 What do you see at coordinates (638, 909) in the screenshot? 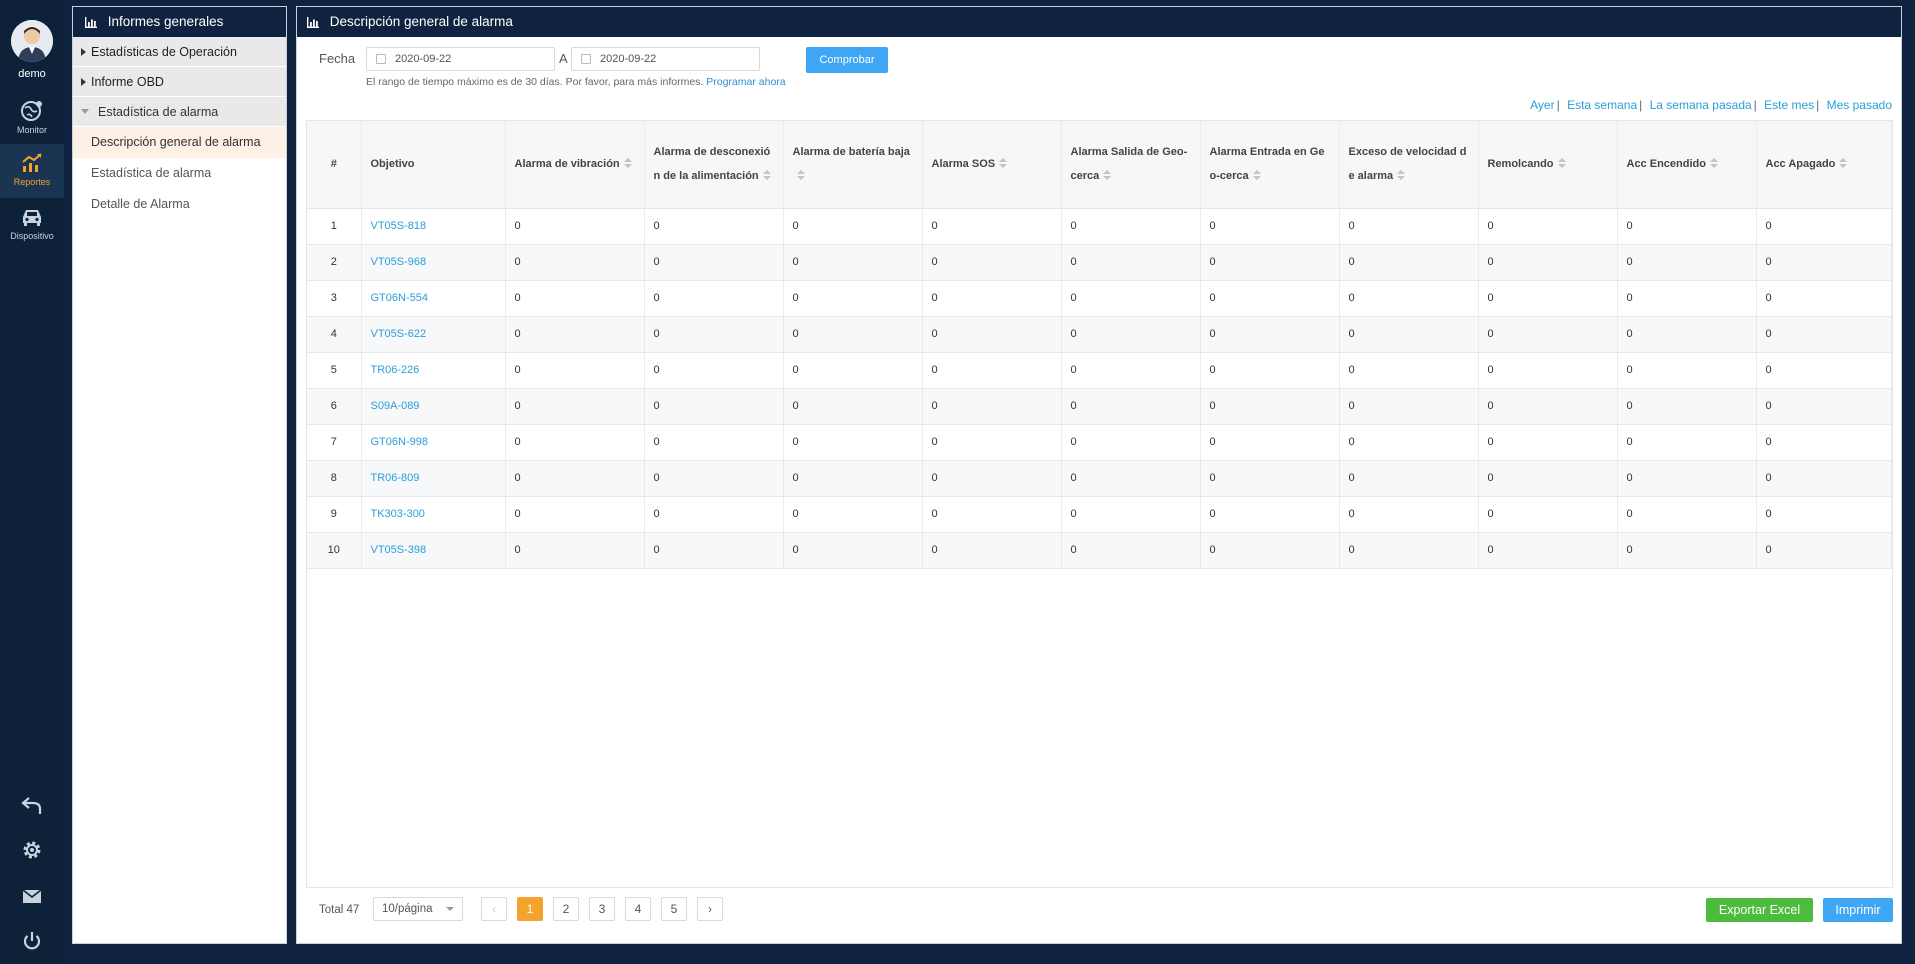
I see `page-button: 4` at bounding box center [638, 909].